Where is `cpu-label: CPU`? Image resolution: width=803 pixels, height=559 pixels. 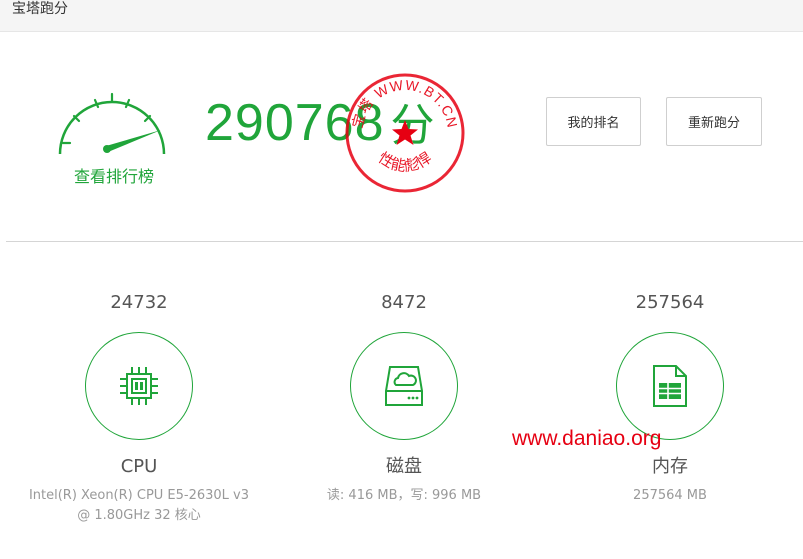 cpu-label: CPU is located at coordinates (139, 466).